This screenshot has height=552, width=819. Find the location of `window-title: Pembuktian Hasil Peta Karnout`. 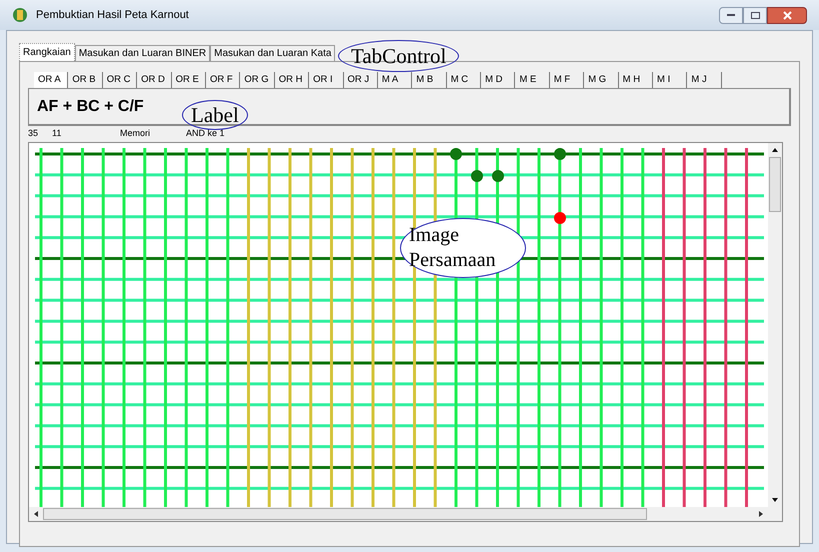

window-title: Pembuktian Hasil Peta Karnout is located at coordinates (112, 15).